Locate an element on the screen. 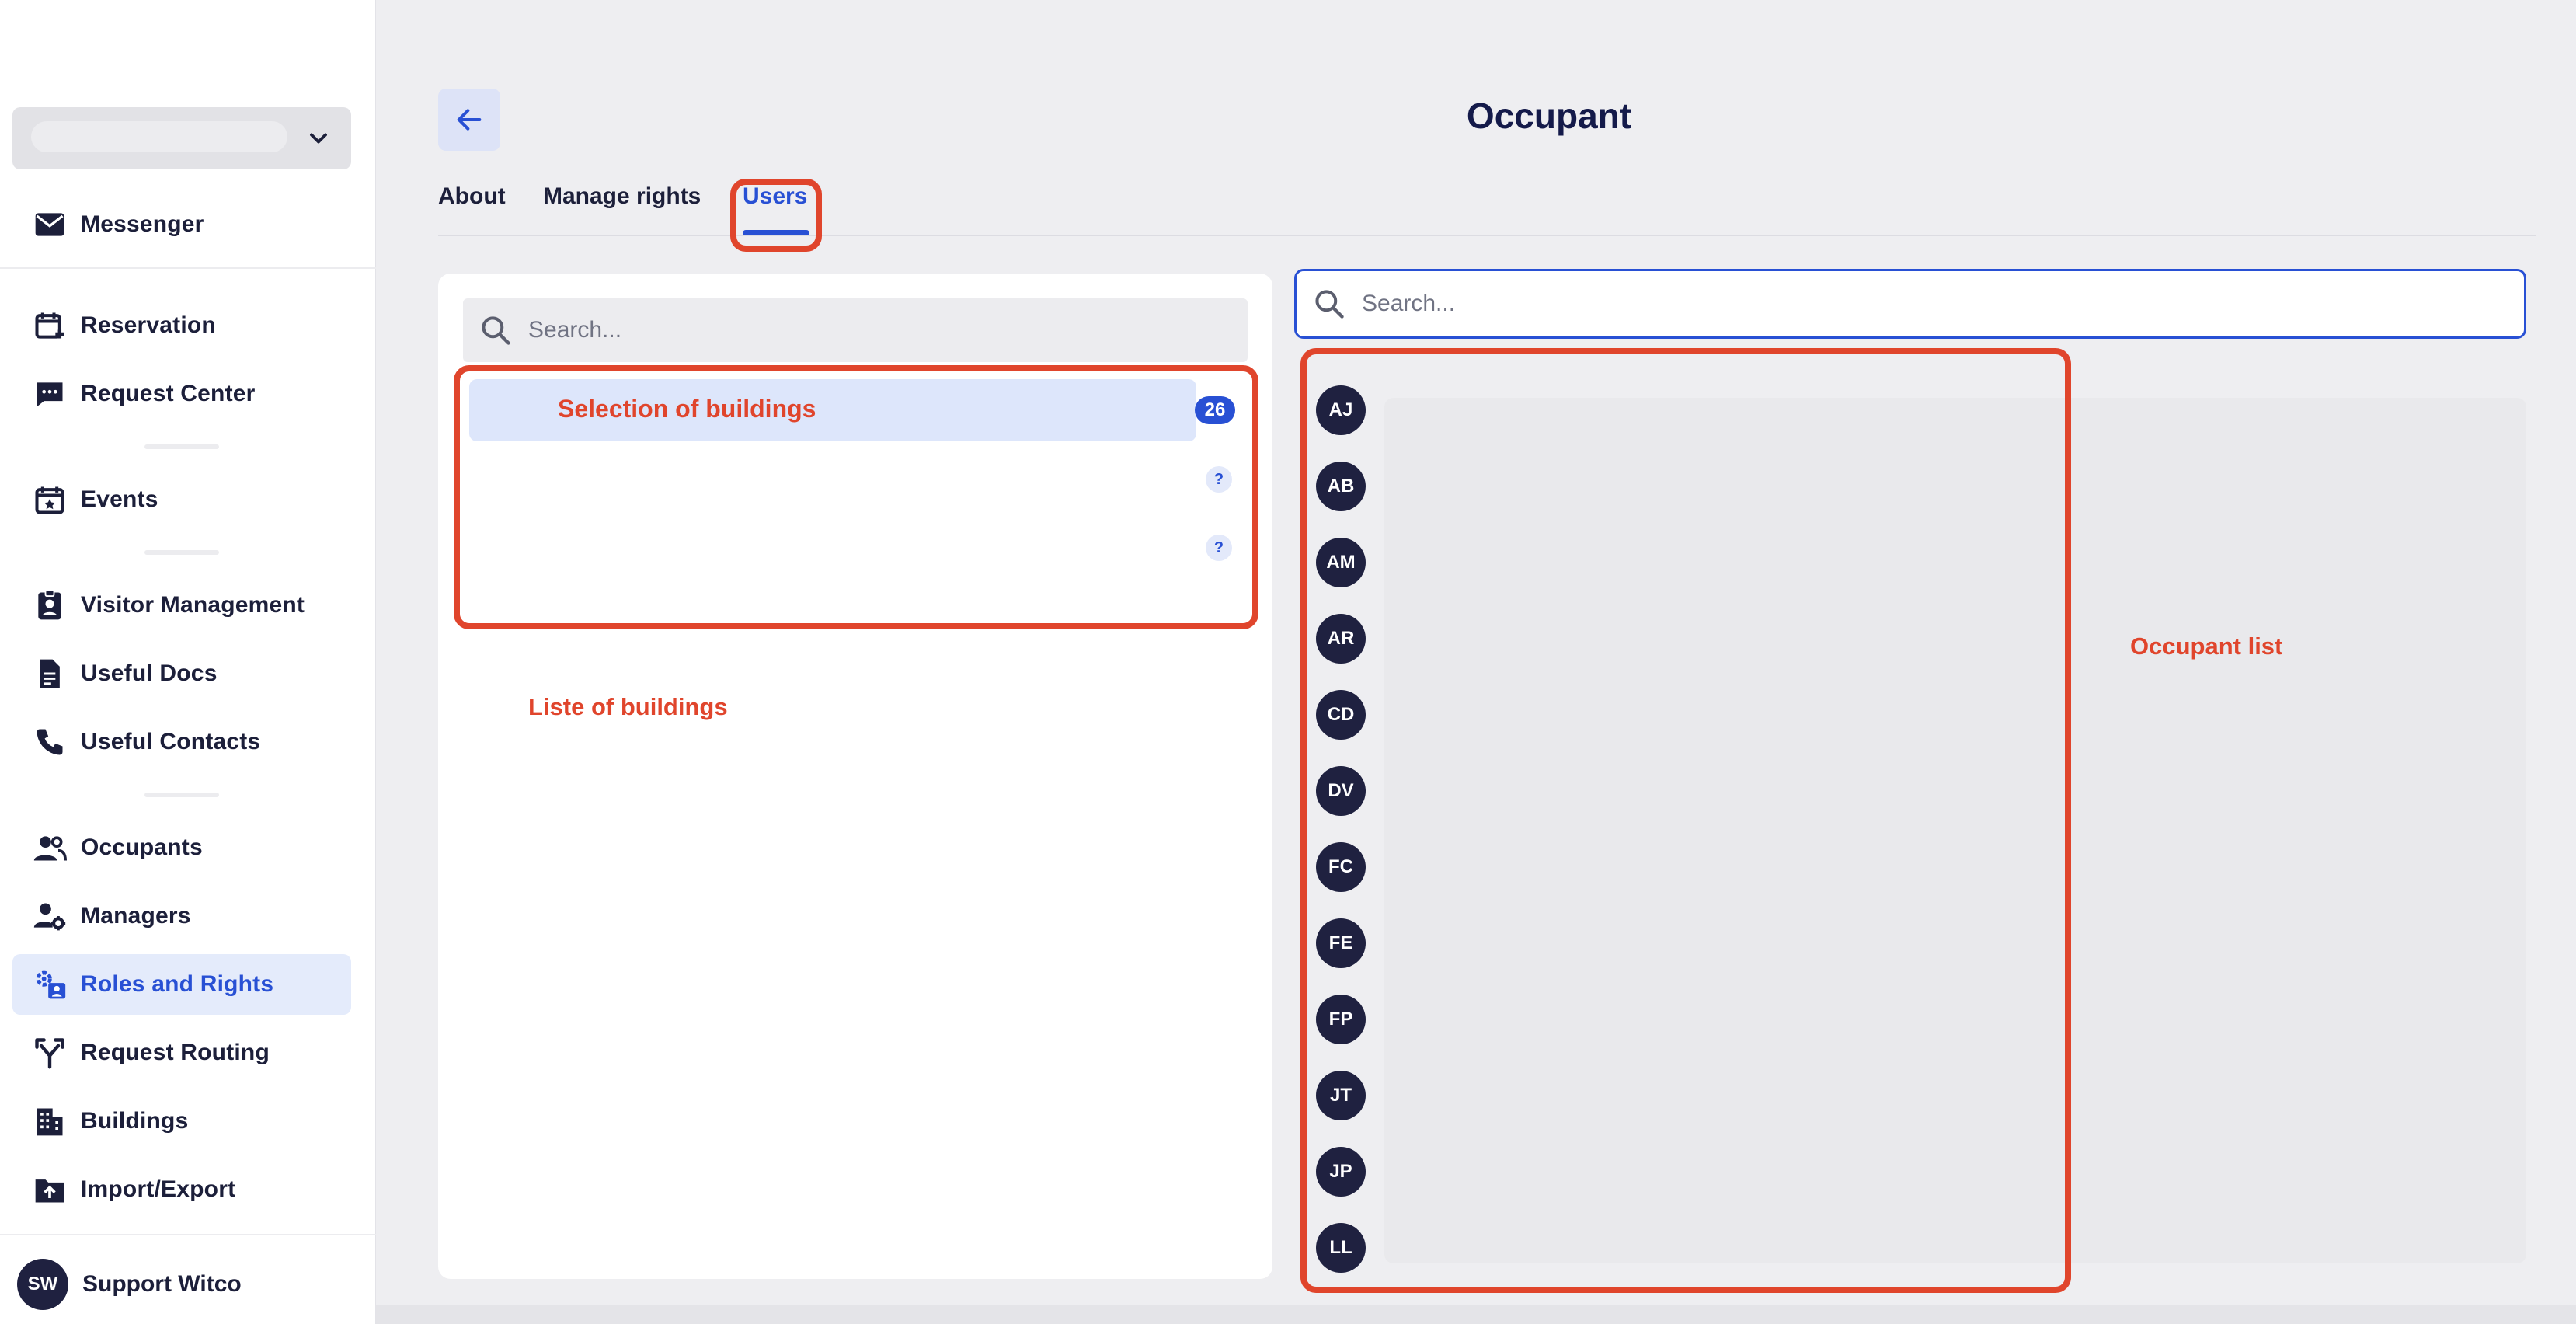 This screenshot has width=2576, height=1324. calendar-plus-icon is located at coordinates (49, 325).